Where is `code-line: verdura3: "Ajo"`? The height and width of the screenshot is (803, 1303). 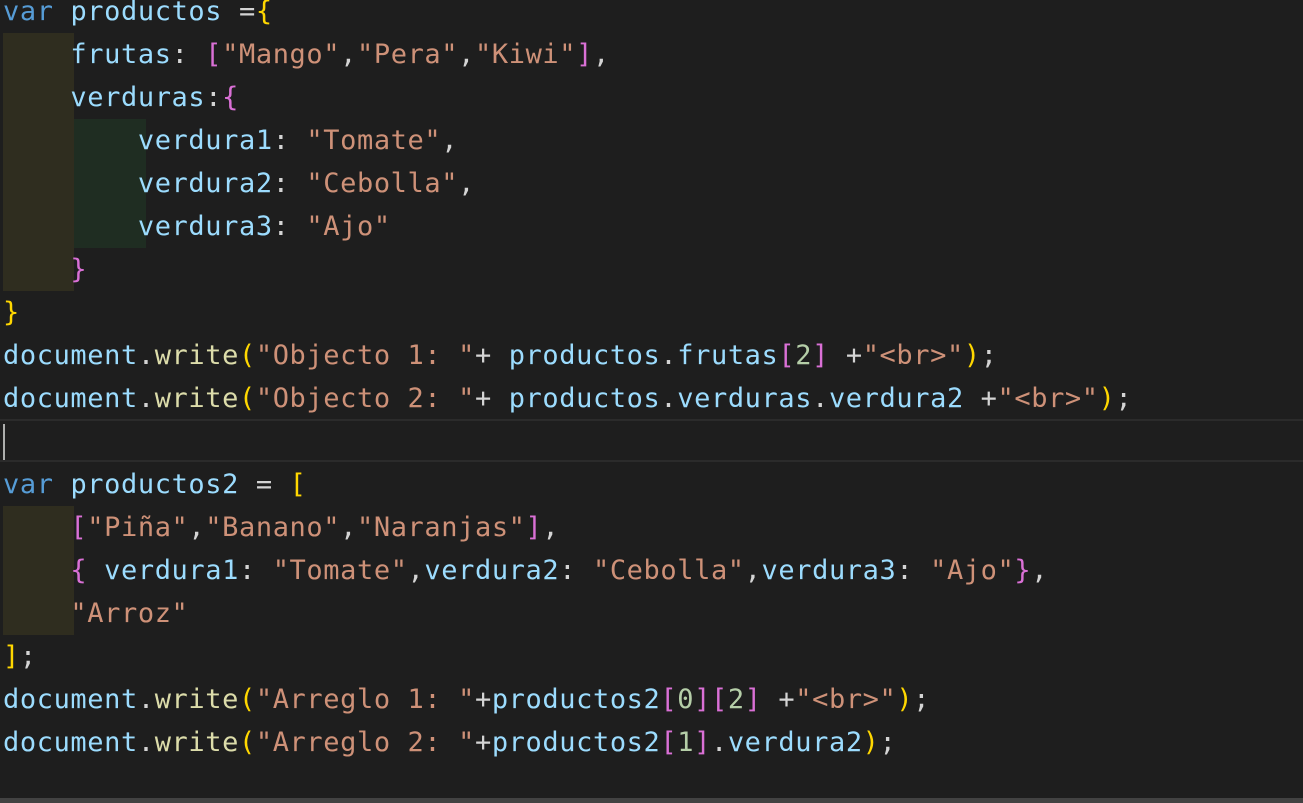
code-line: verdura3: "Ajo" is located at coordinates (651, 226).